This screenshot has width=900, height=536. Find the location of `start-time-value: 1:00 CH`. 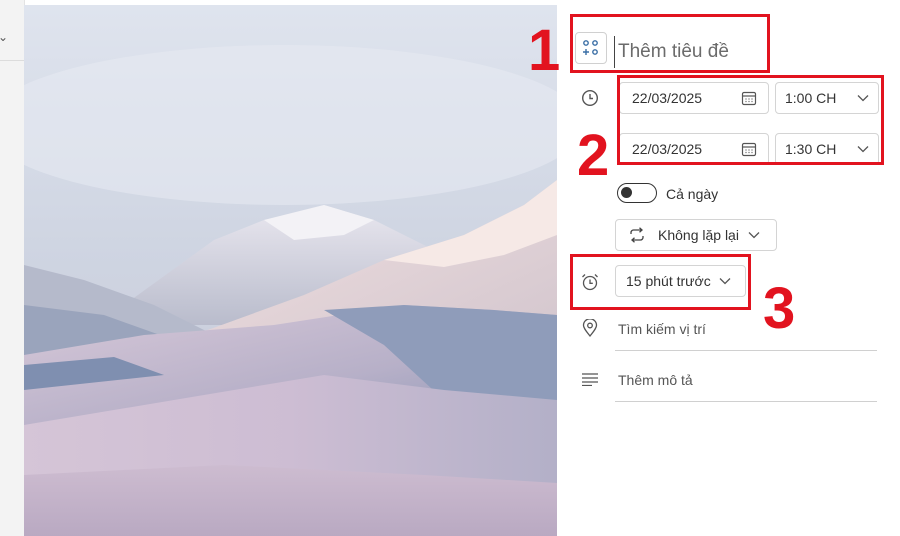

start-time-value: 1:00 CH is located at coordinates (811, 98).